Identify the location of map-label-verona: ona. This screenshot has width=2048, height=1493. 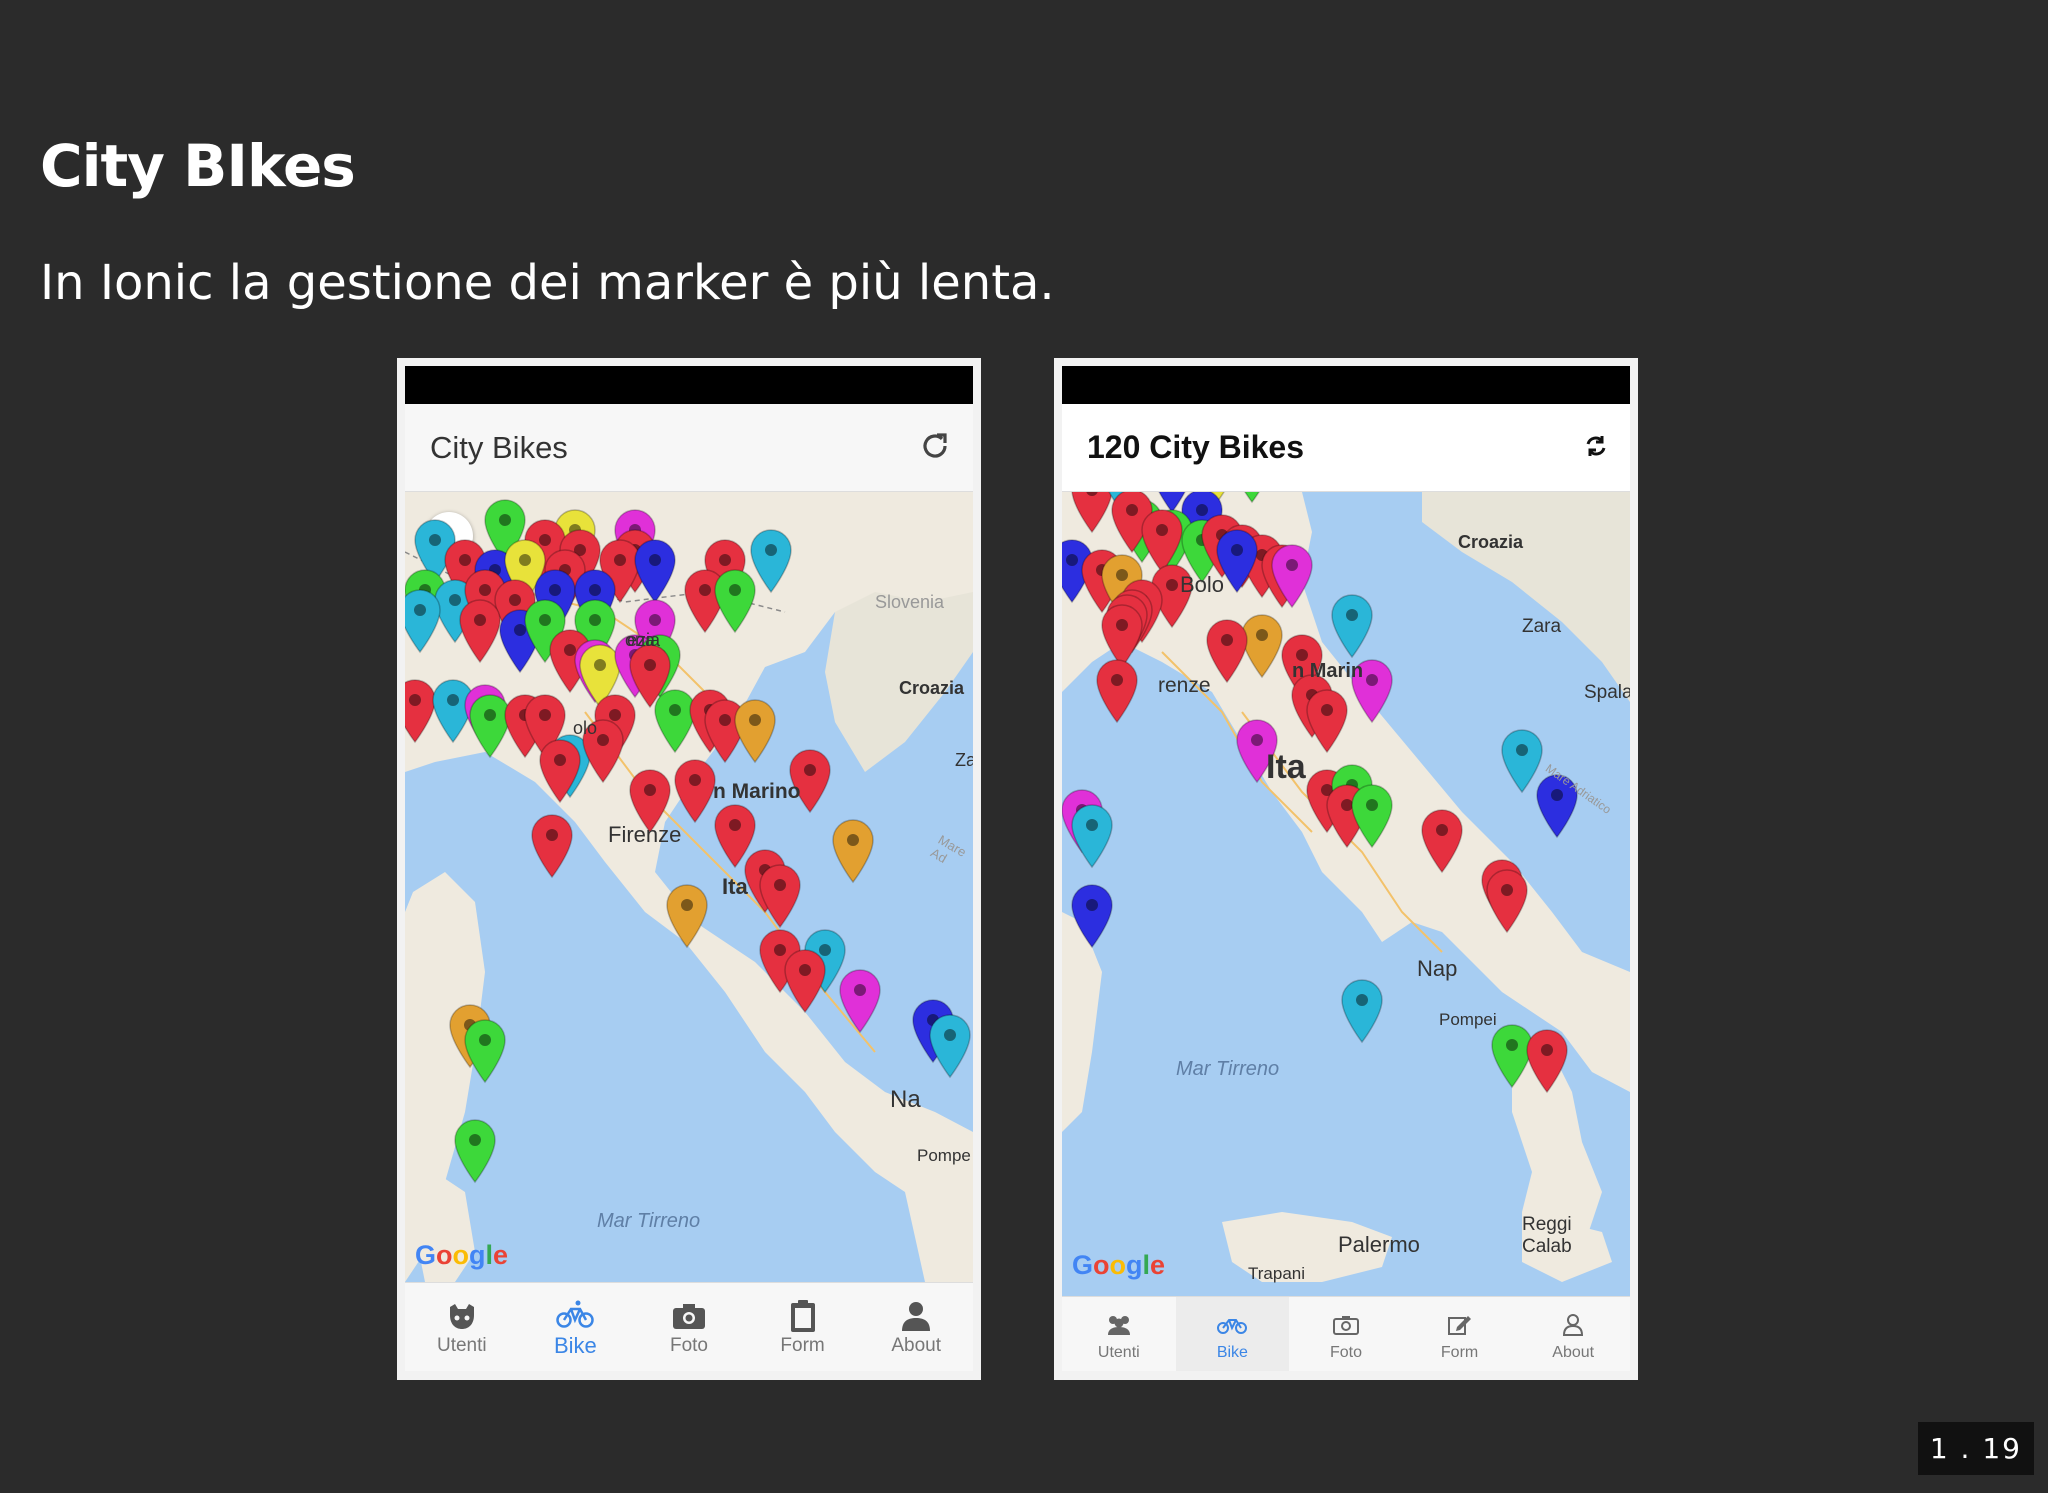
(640, 640).